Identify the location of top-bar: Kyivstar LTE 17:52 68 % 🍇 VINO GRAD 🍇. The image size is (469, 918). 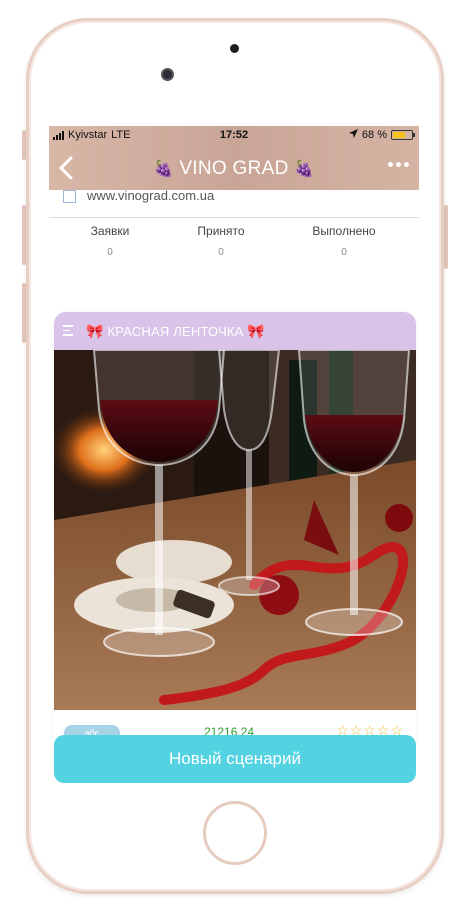
(234, 158).